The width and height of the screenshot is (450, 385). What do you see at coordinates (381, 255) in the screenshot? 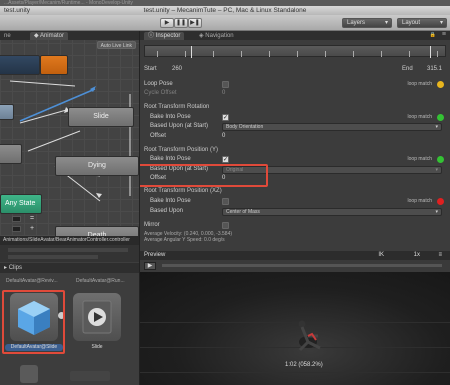
I see `ik-toggle: IK` at bounding box center [381, 255].